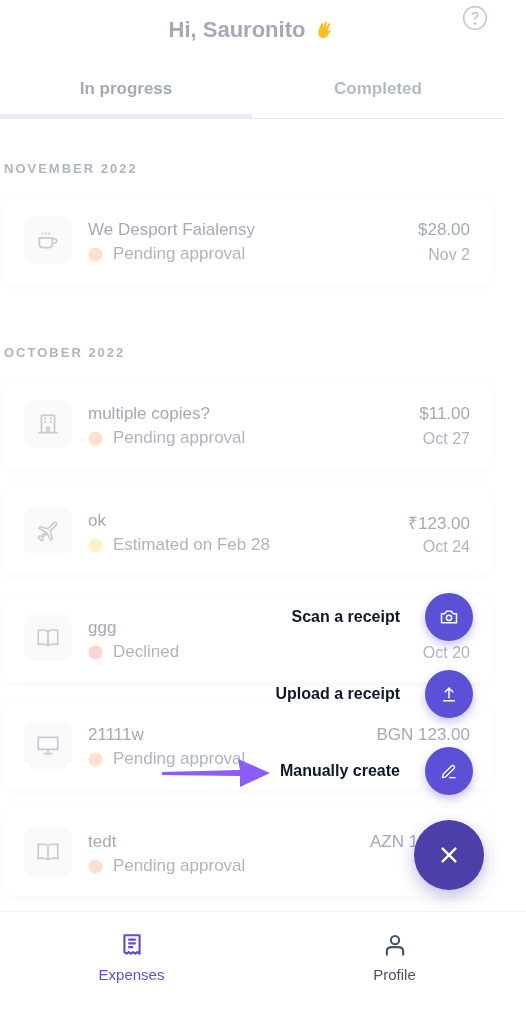 Image resolution: width=526 pixels, height=1015 pixels. What do you see at coordinates (439, 523) in the screenshot?
I see `expense-amount: ₹123.00` at bounding box center [439, 523].